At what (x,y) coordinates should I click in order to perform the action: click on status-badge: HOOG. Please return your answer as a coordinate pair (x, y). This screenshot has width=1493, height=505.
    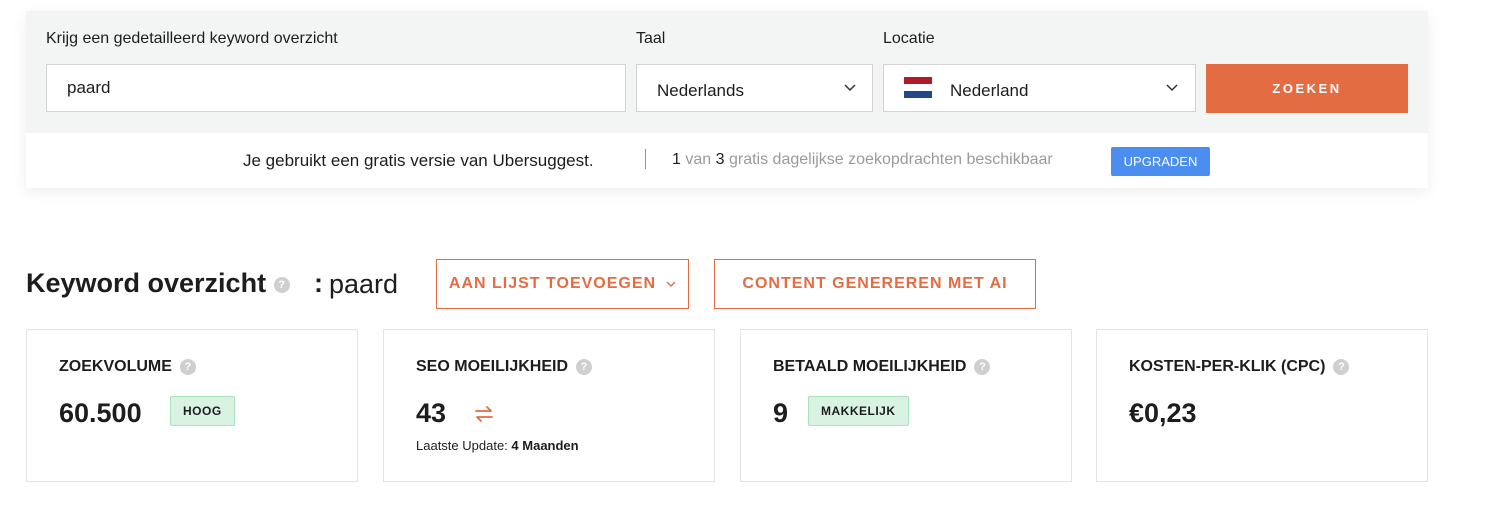
    Looking at the image, I should click on (202, 411).